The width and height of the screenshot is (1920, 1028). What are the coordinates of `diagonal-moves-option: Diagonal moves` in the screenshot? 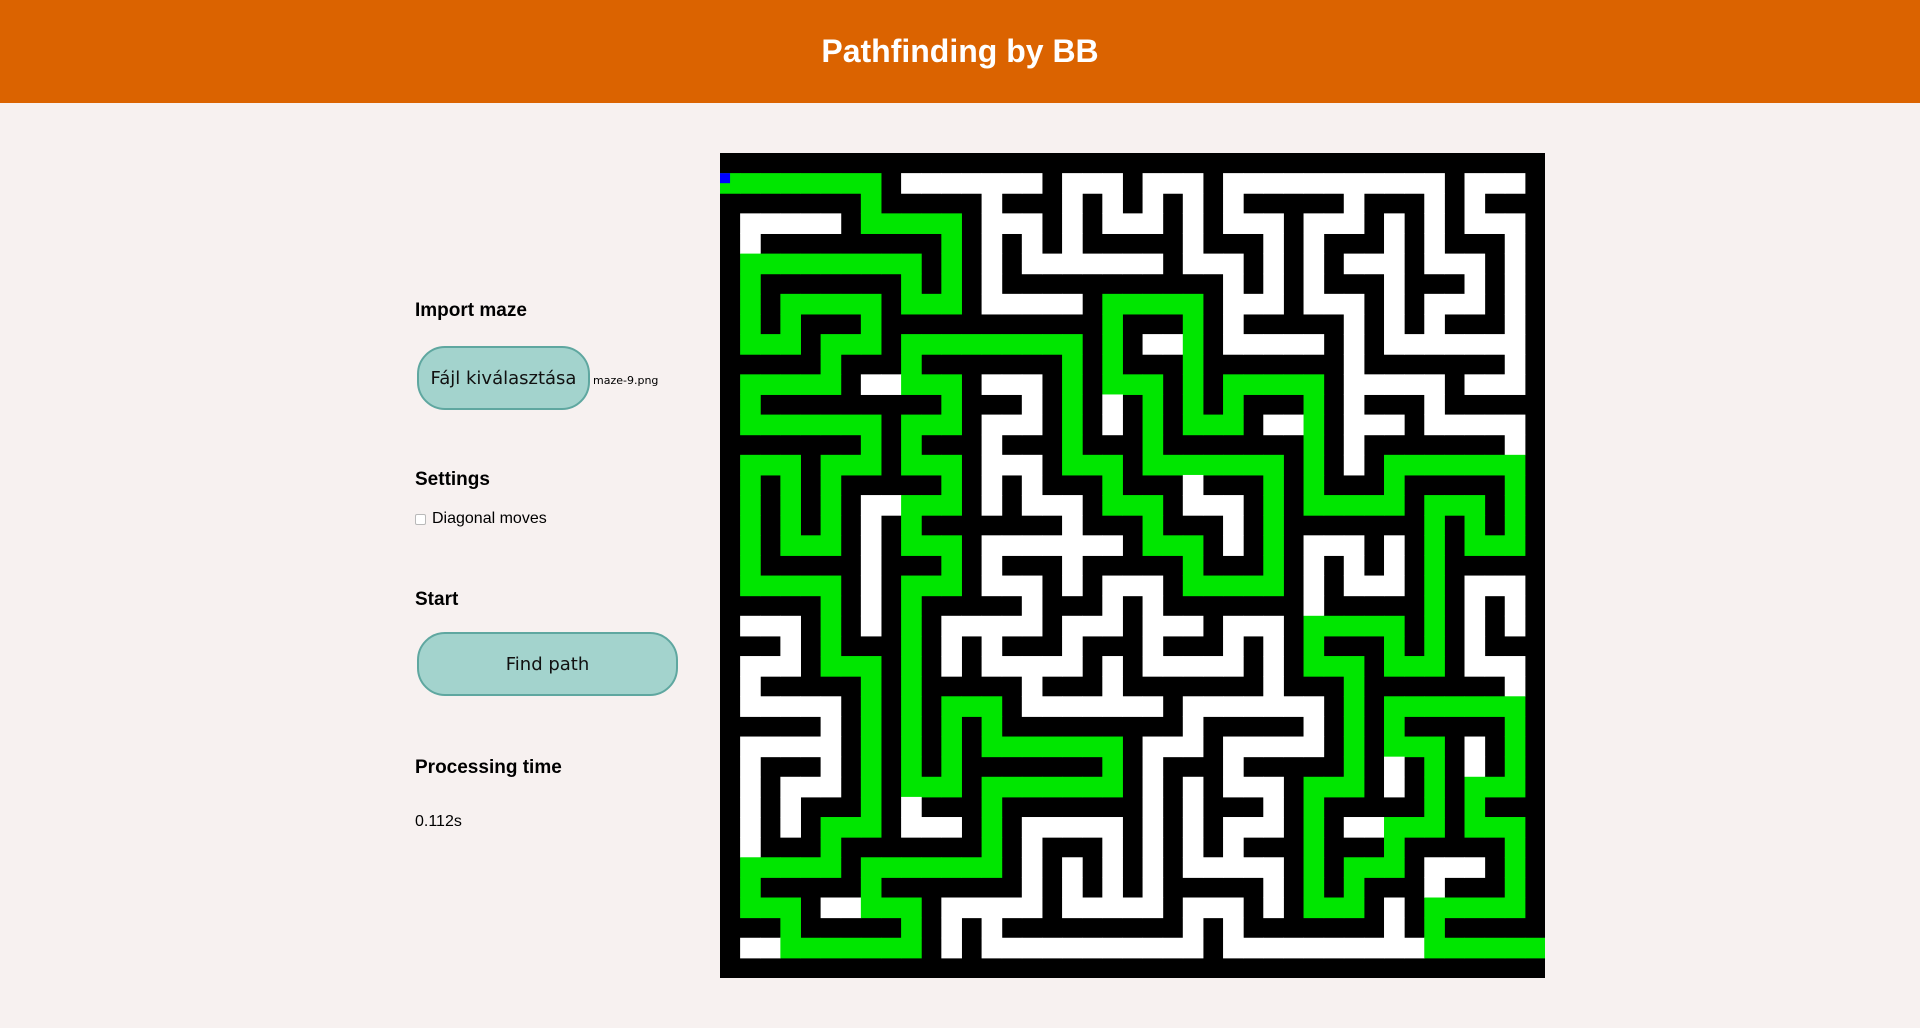 It's located at (481, 519).